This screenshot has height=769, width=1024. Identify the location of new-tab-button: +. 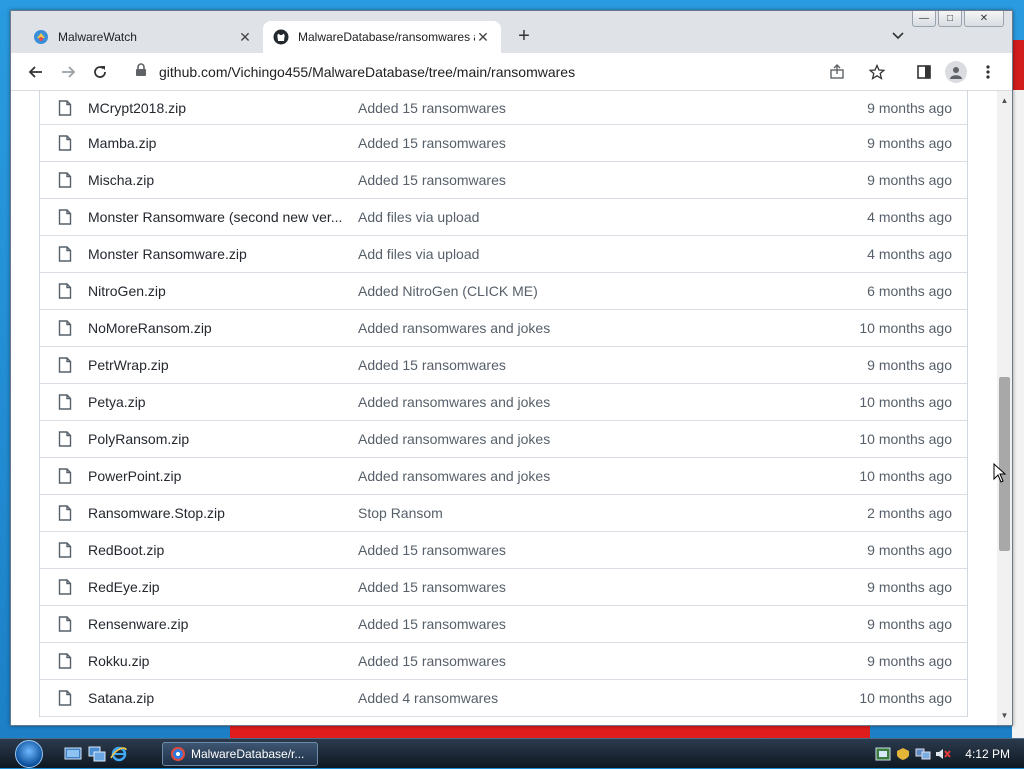
(524, 37).